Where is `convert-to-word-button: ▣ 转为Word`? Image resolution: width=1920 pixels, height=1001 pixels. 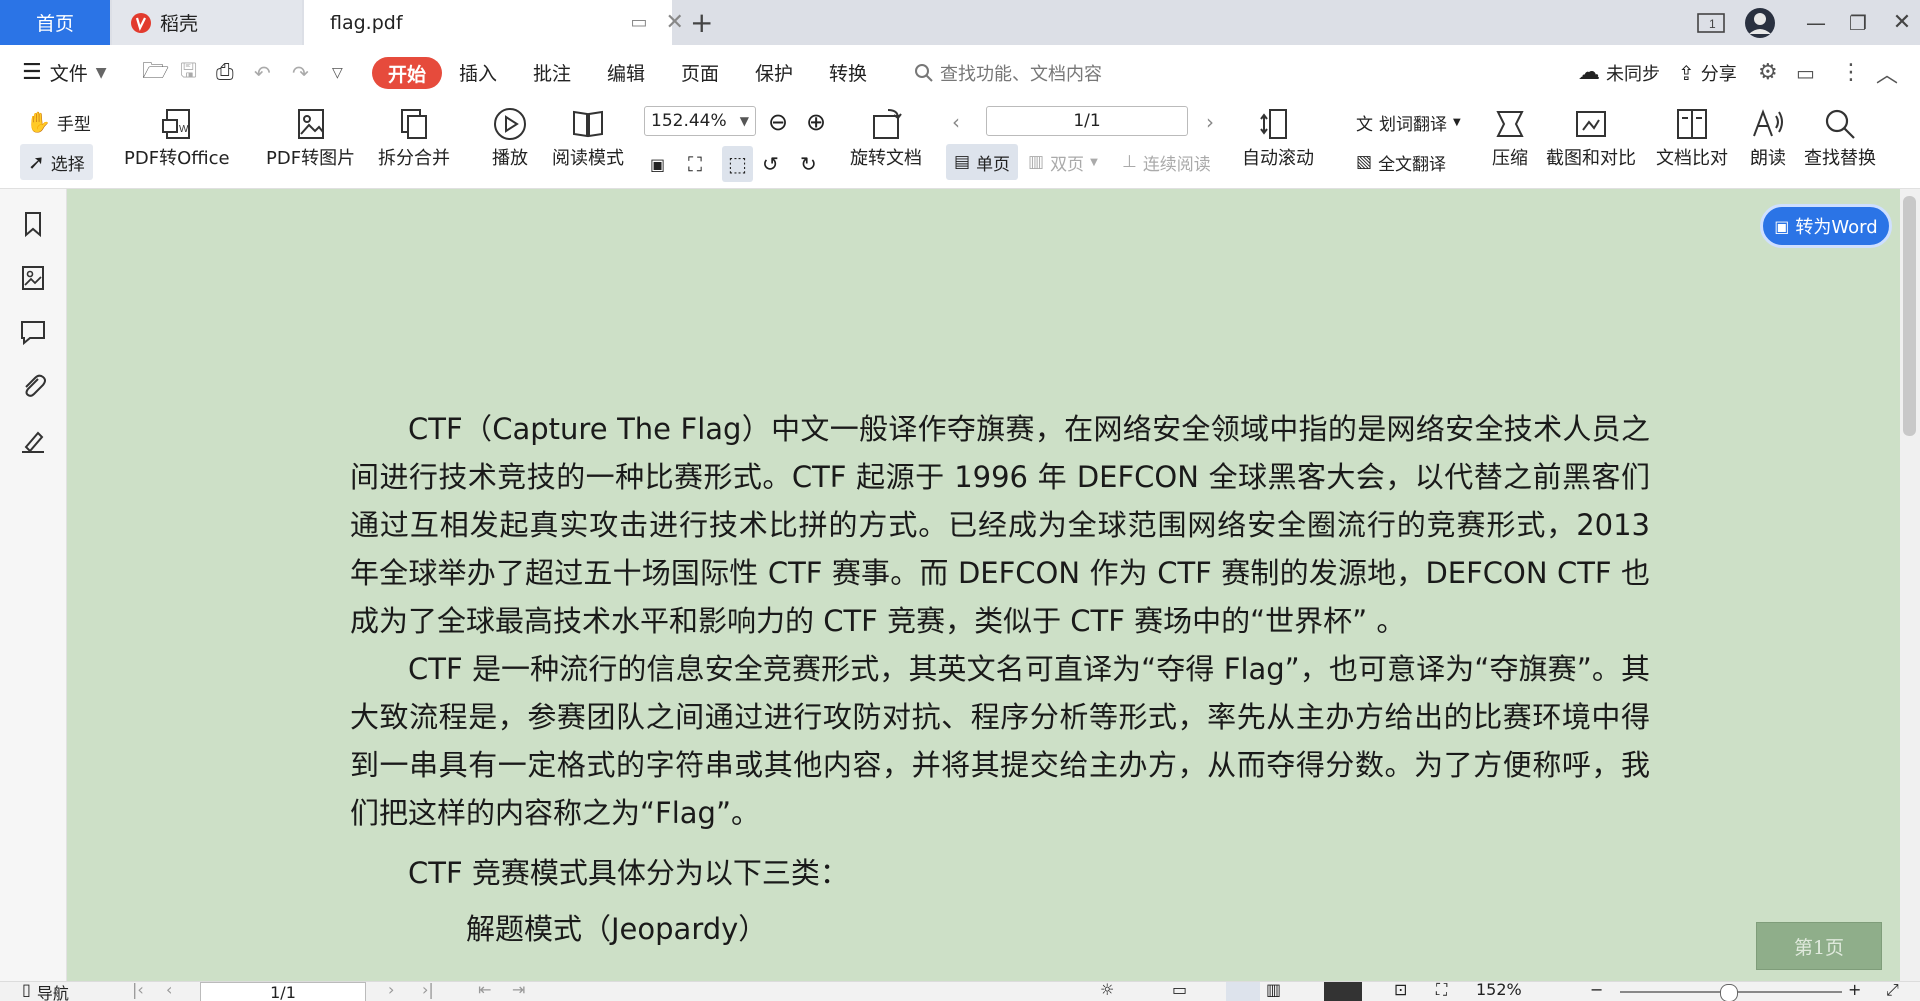 convert-to-word-button: ▣ 转为Word is located at coordinates (1826, 226).